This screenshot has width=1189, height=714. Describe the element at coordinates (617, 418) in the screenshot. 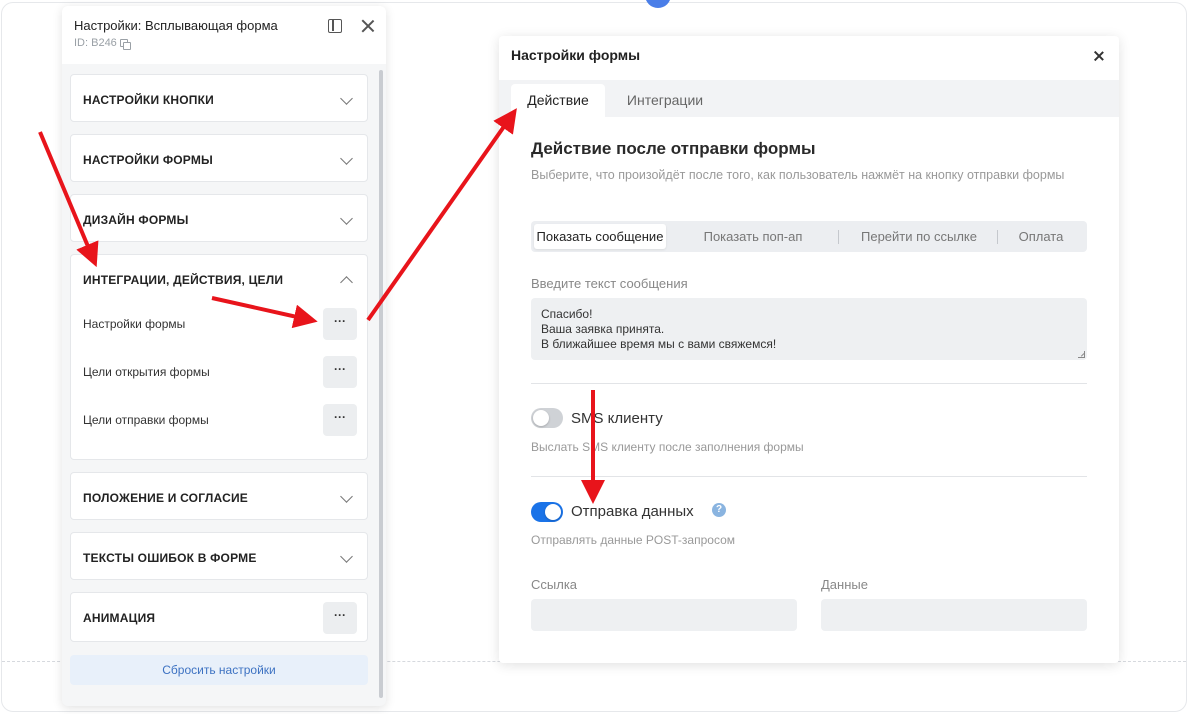

I see `sms-toggle-label: SMS клиенту` at that location.